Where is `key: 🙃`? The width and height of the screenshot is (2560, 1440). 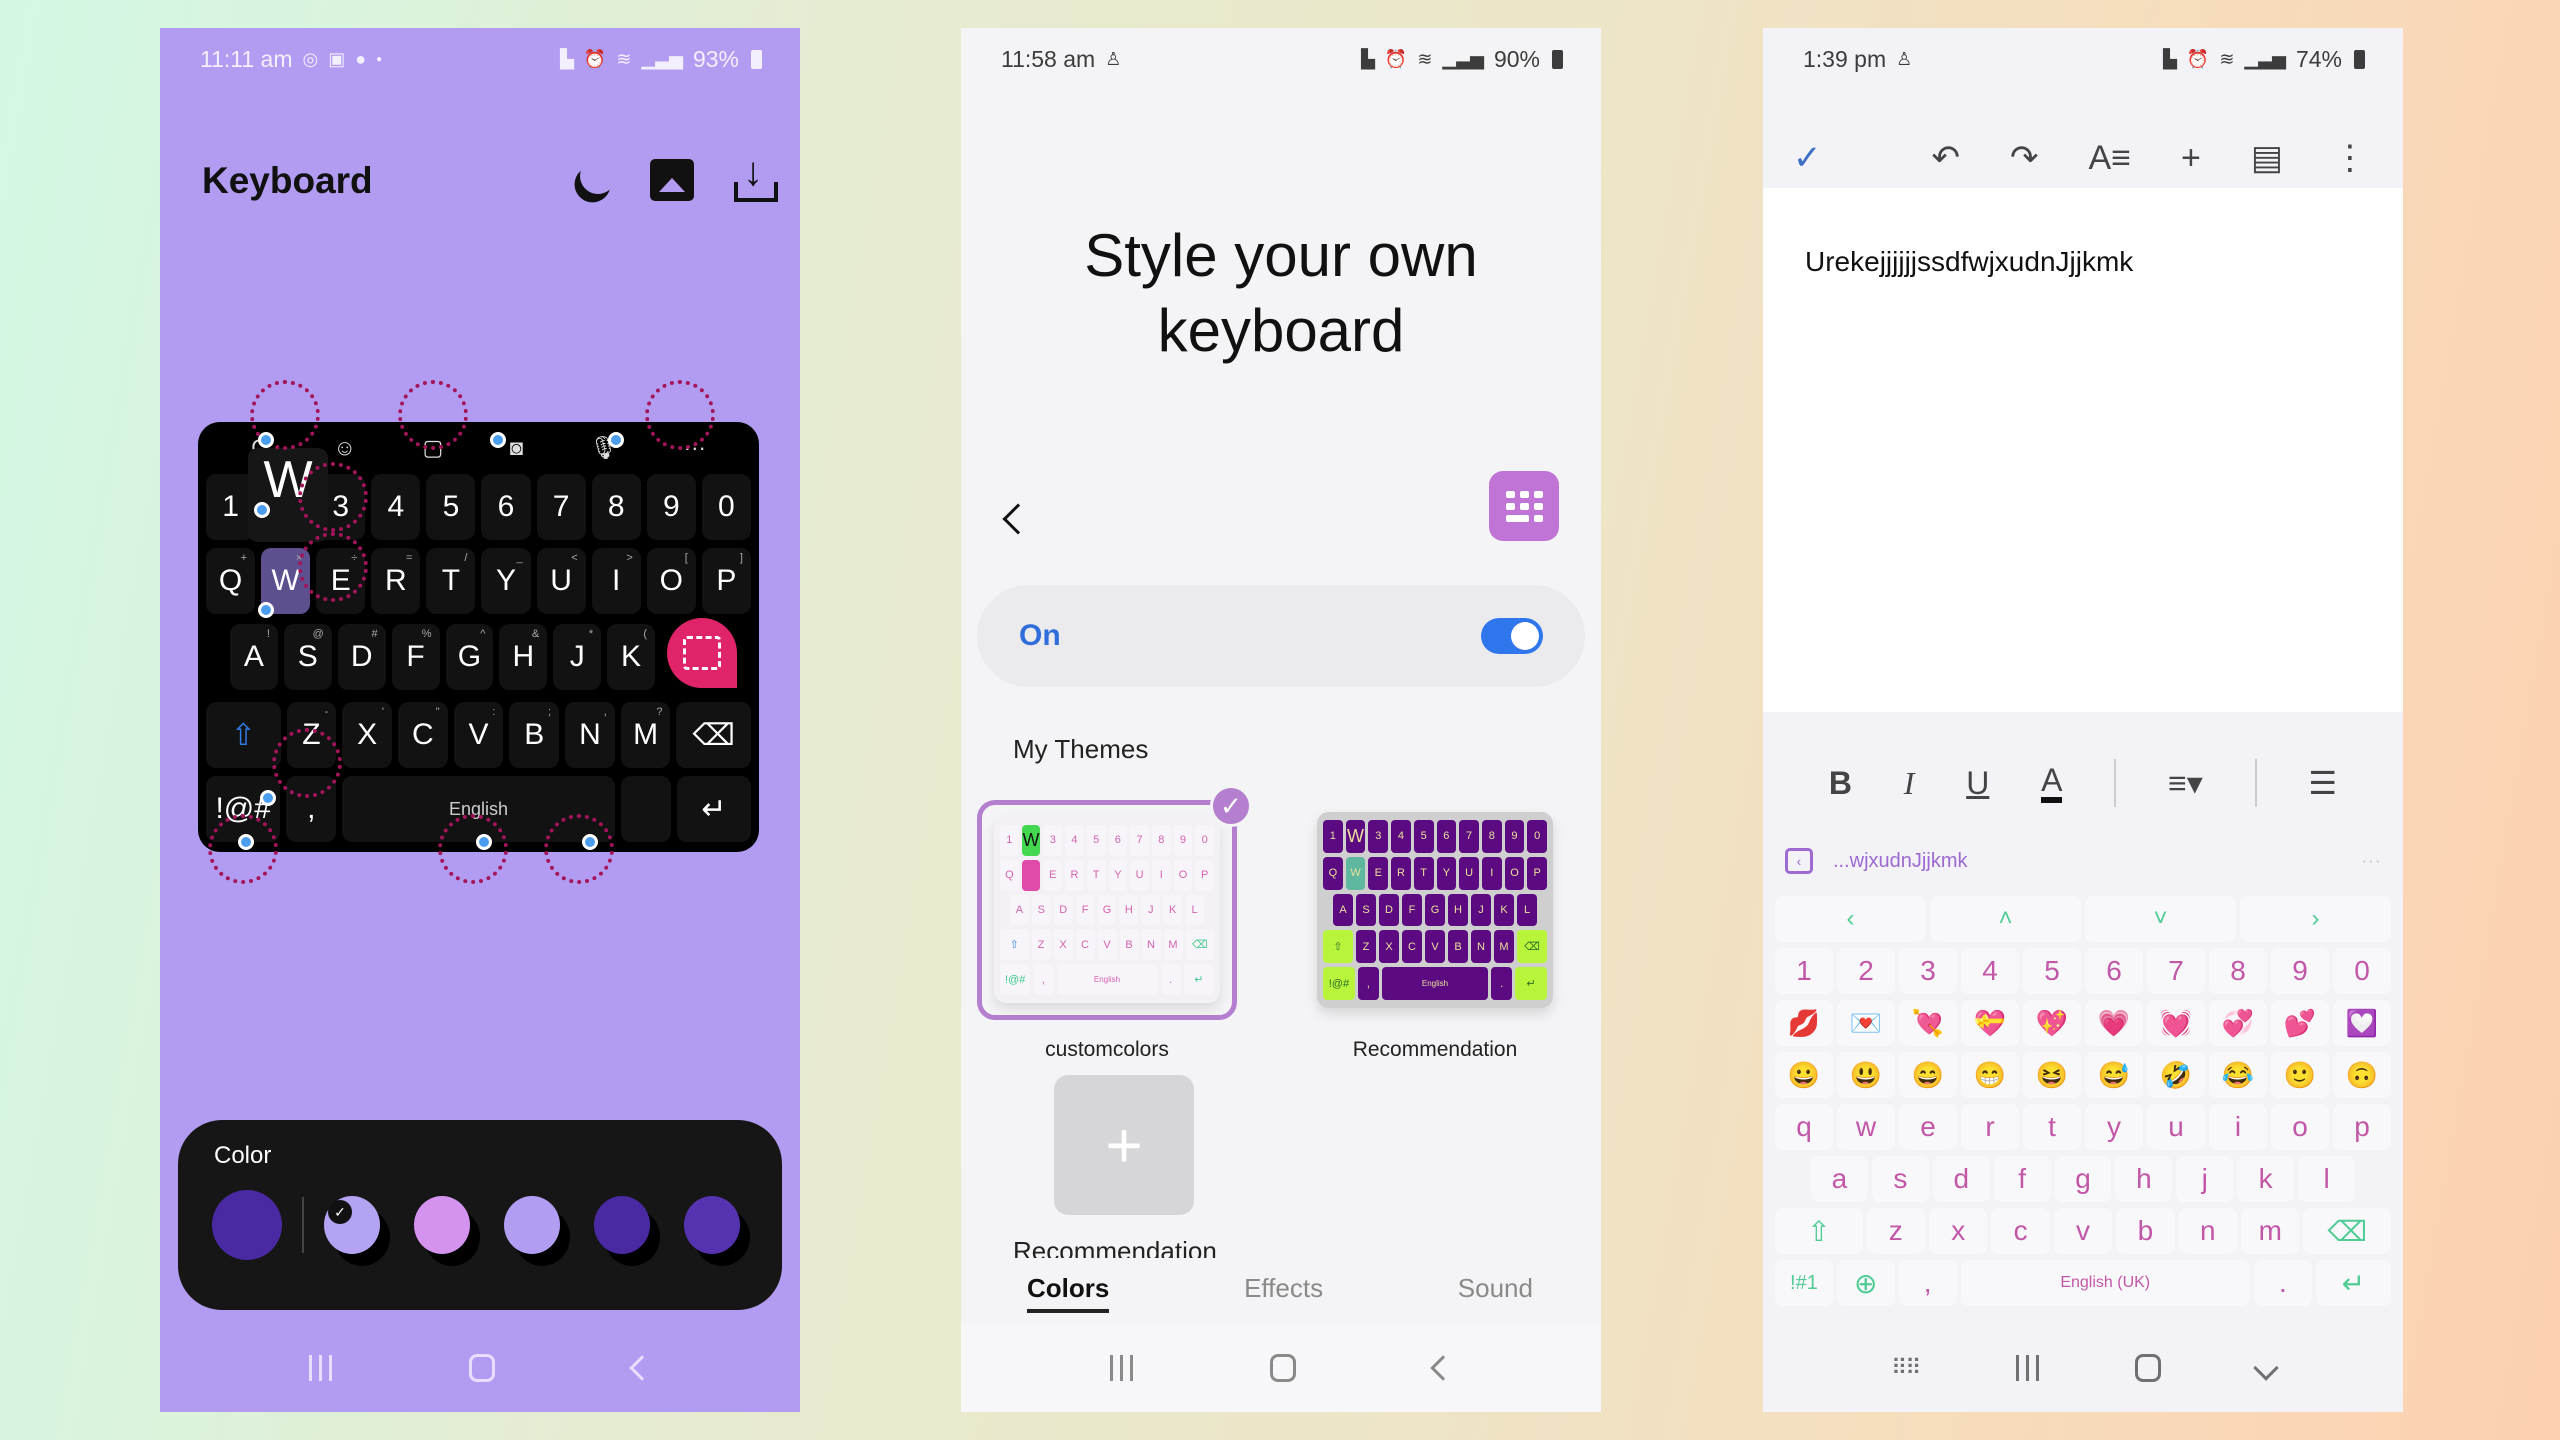
key: 🙃 is located at coordinates (2362, 1075).